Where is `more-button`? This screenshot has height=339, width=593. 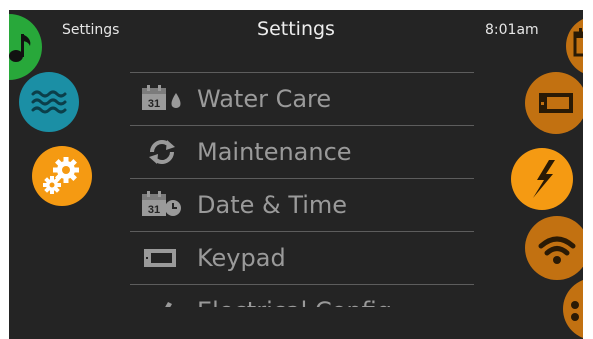 more-button is located at coordinates (573, 308).